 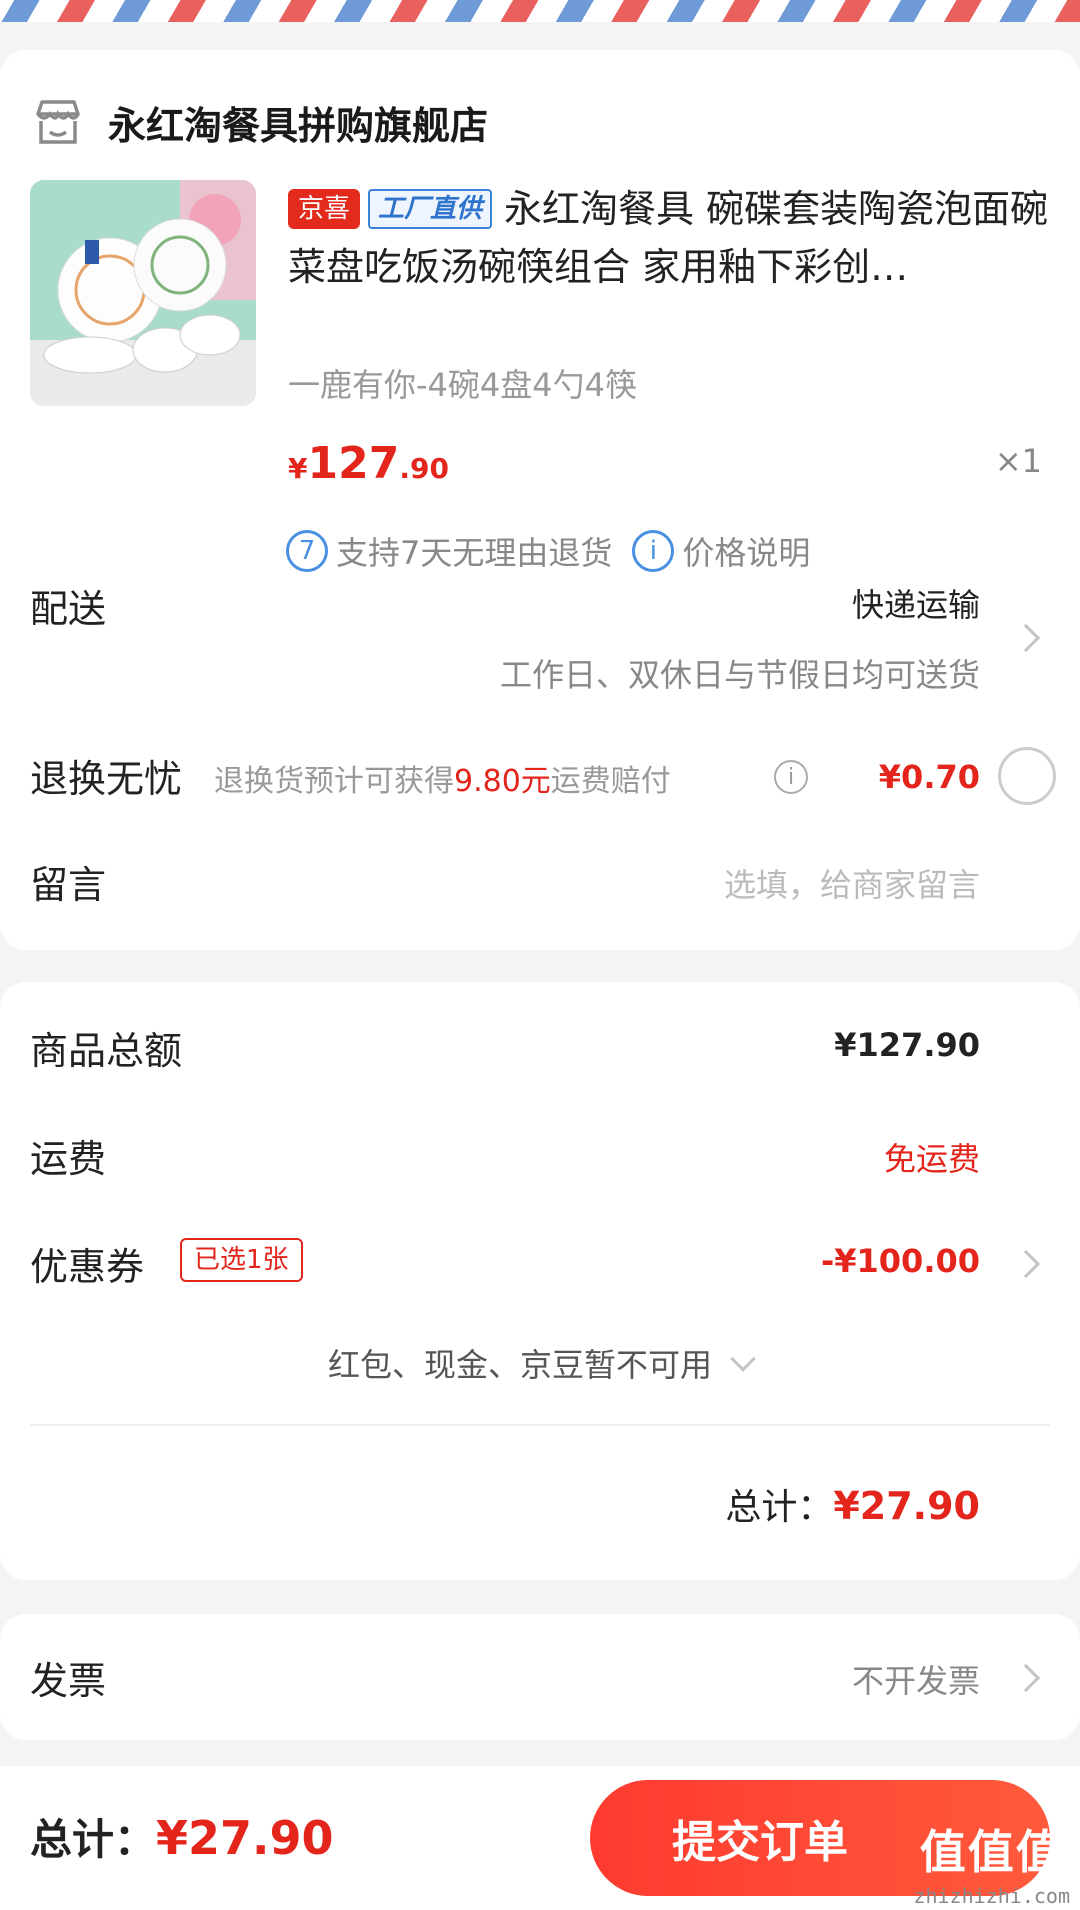 I want to click on coupon-label: 优惠券, so click(x=87, y=1267).